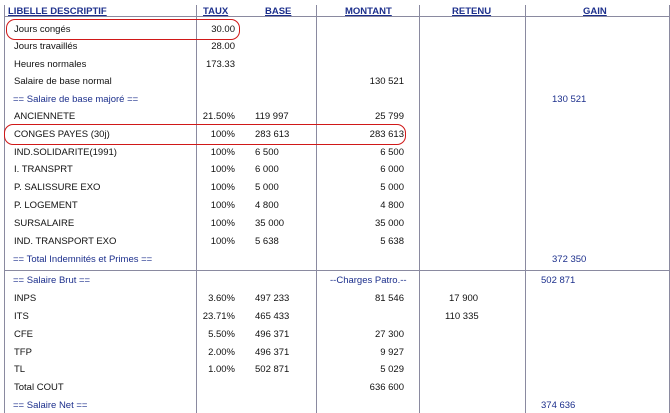  What do you see at coordinates (23, 352) in the screenshot?
I see `row-label: TFP` at bounding box center [23, 352].